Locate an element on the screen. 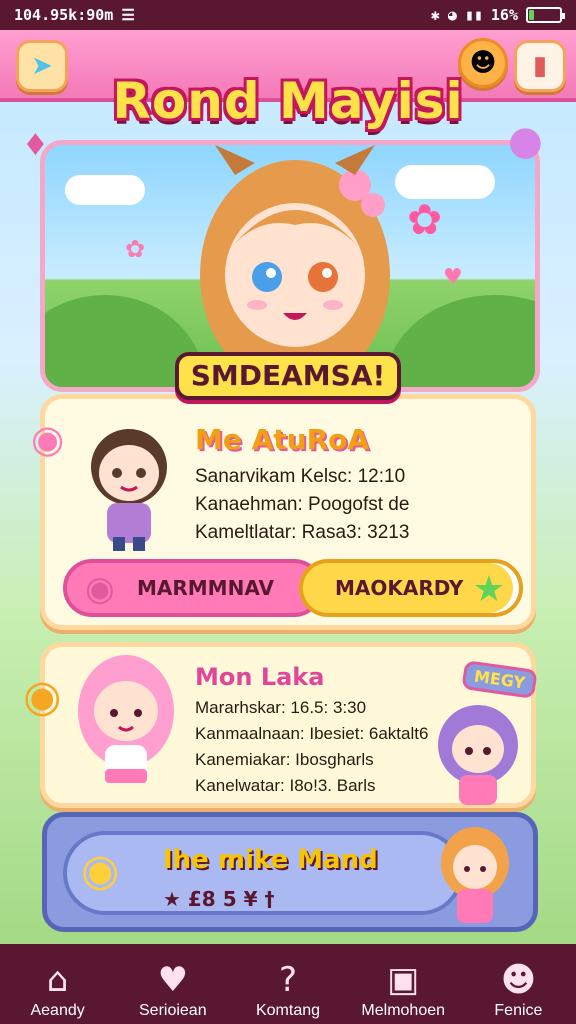  home-icon: ⌂ is located at coordinates (57, 980).